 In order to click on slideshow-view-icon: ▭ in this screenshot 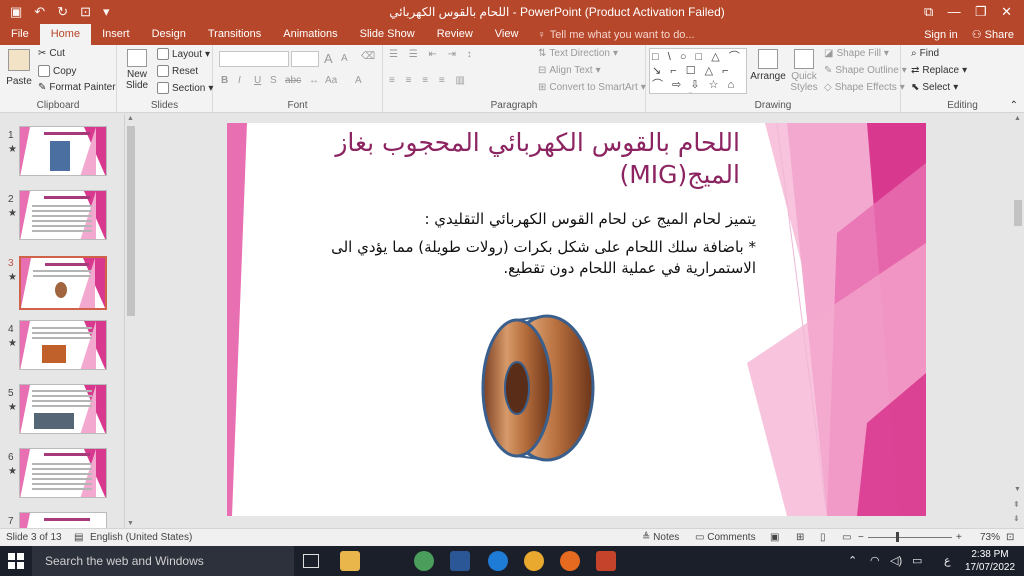, I will do `click(846, 537)`.